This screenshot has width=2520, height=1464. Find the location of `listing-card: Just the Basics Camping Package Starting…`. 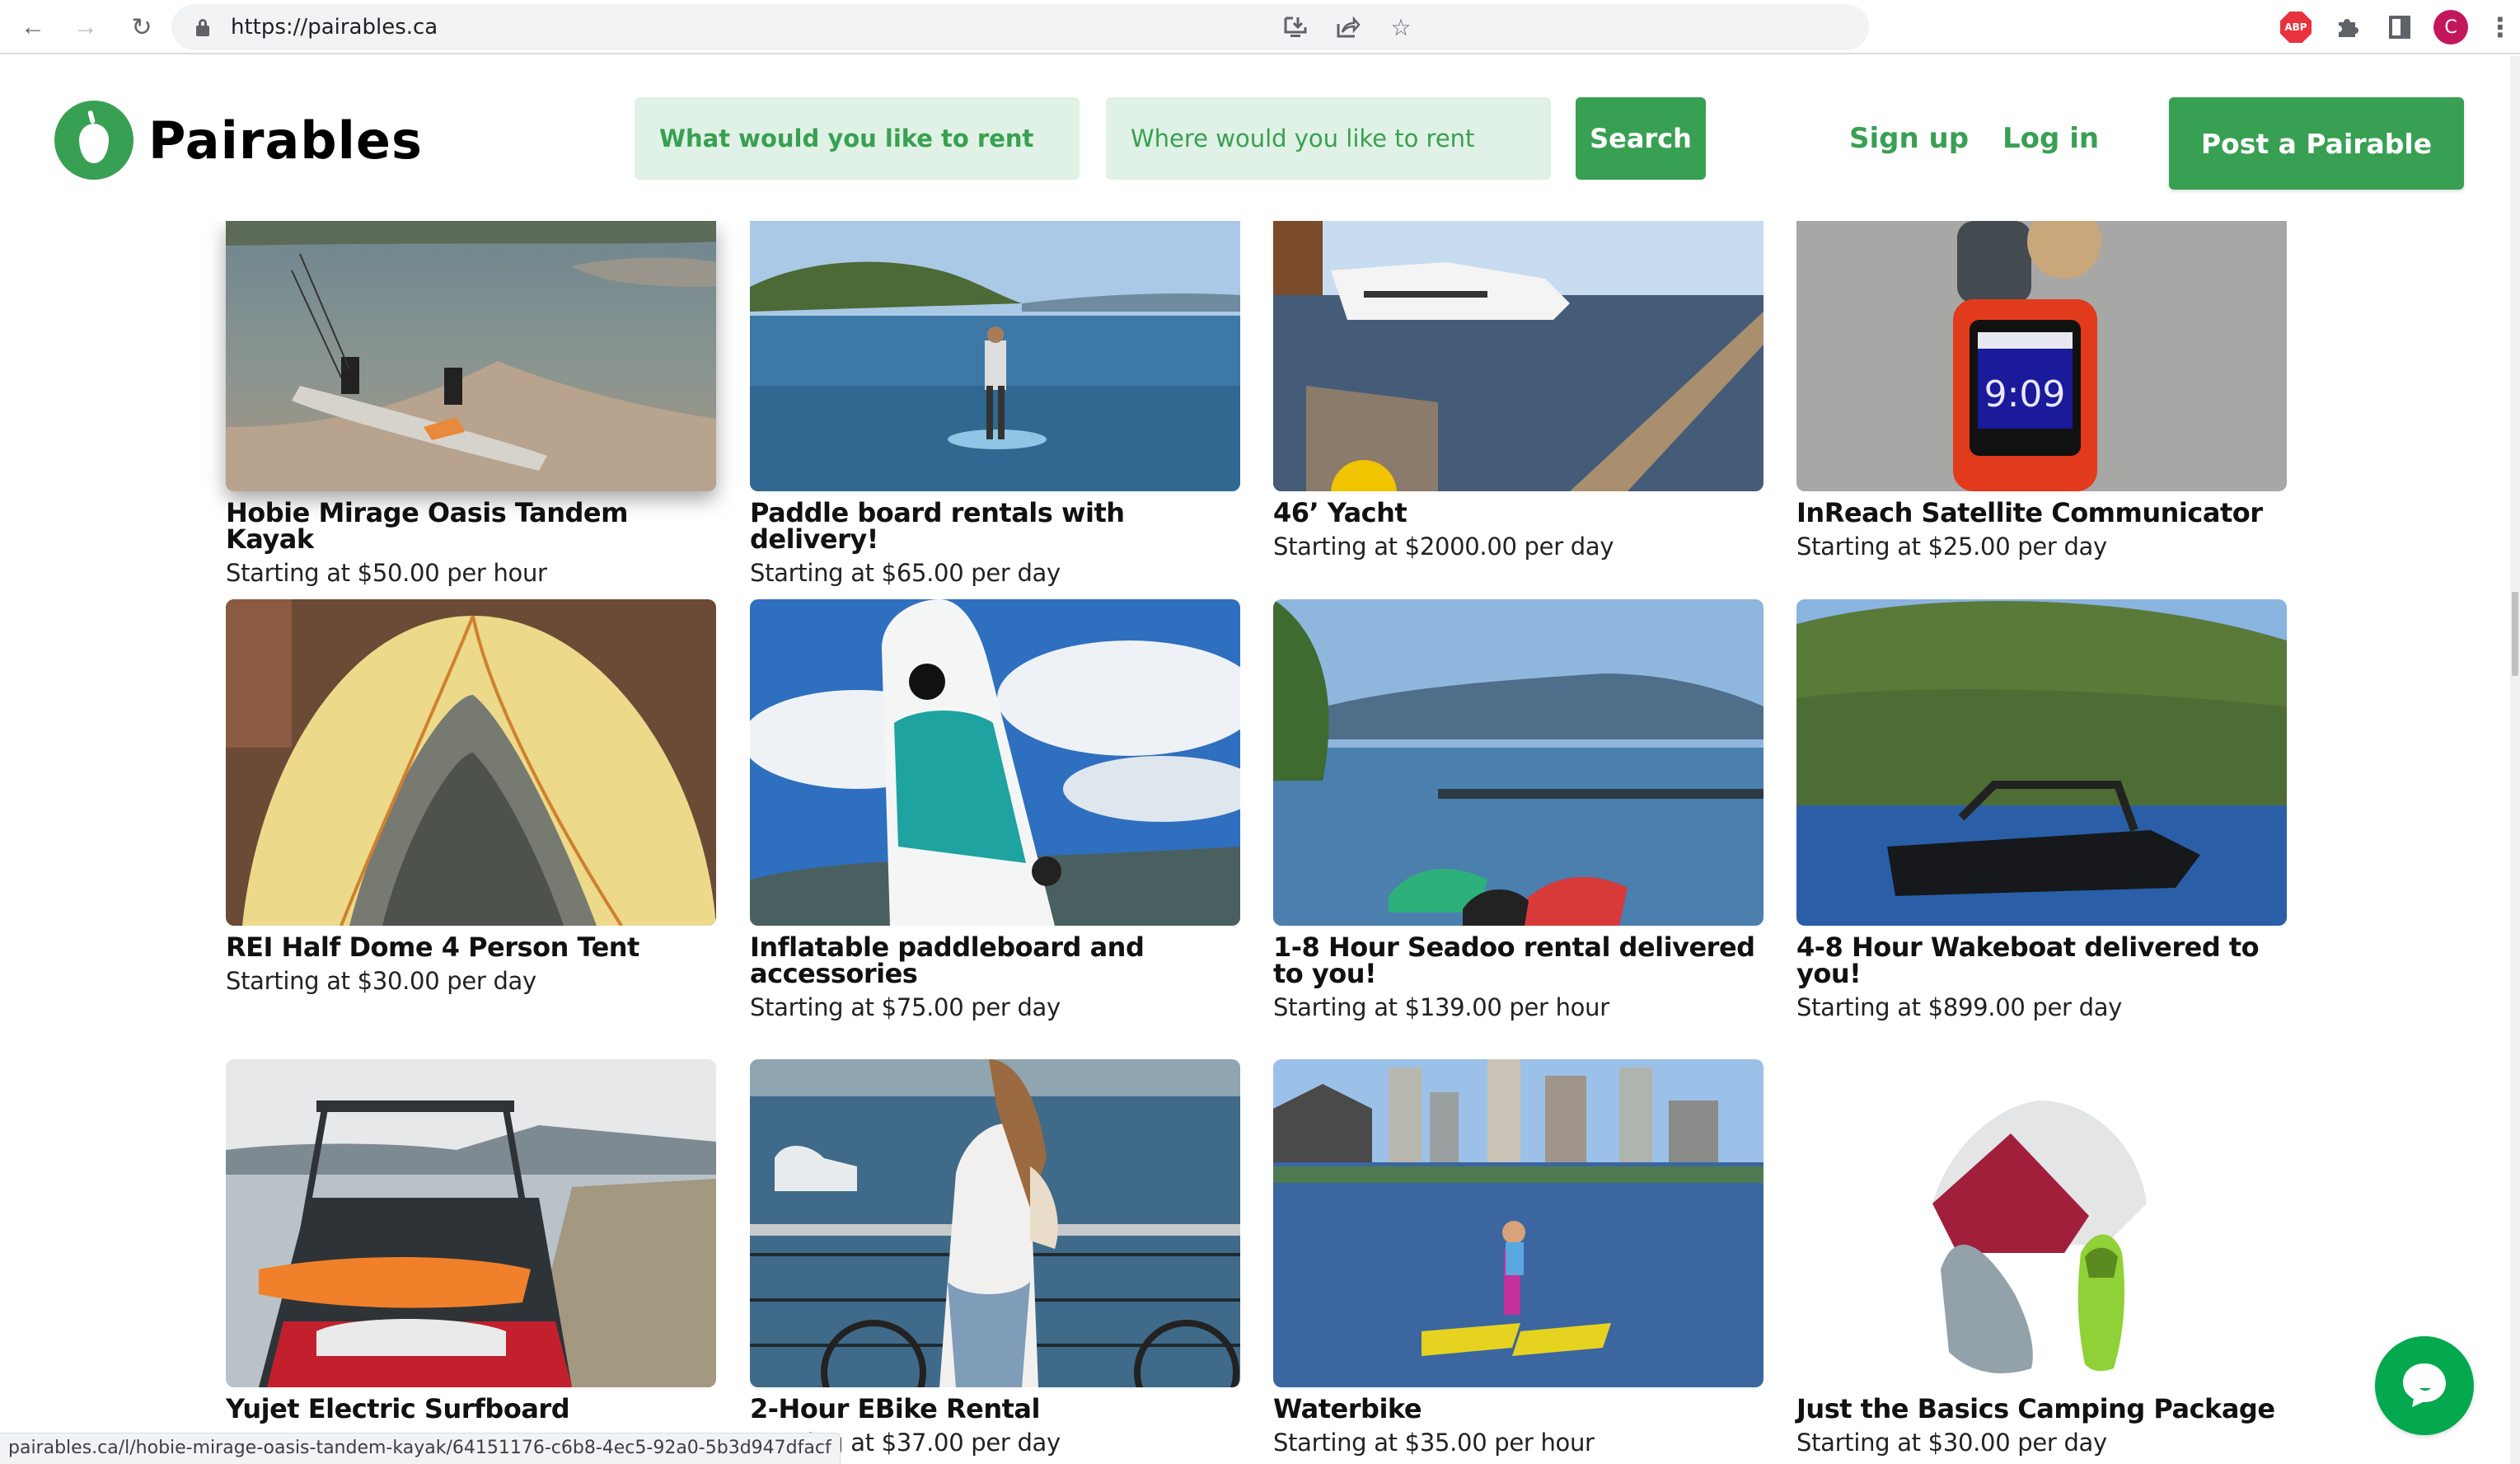

listing-card: Just the Basics Camping Package Starting… is located at coordinates (2041, 1258).